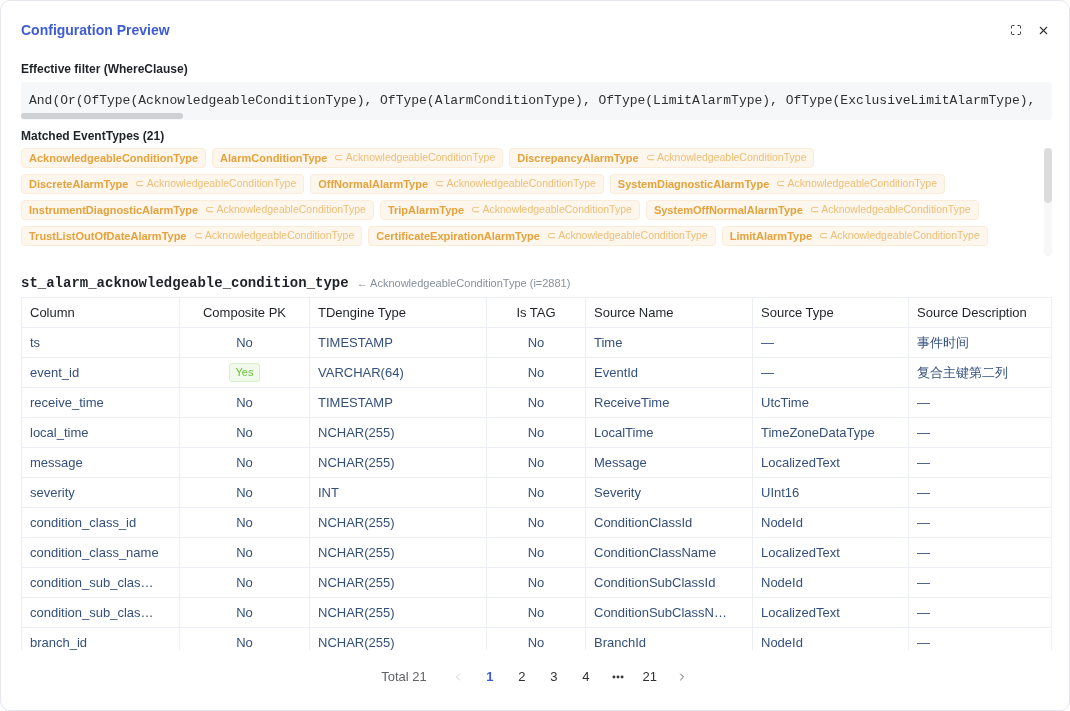 The height and width of the screenshot is (711, 1070). What do you see at coordinates (458, 236) in the screenshot?
I see `type-name: CertificateExpirationAlarmType` at bounding box center [458, 236].